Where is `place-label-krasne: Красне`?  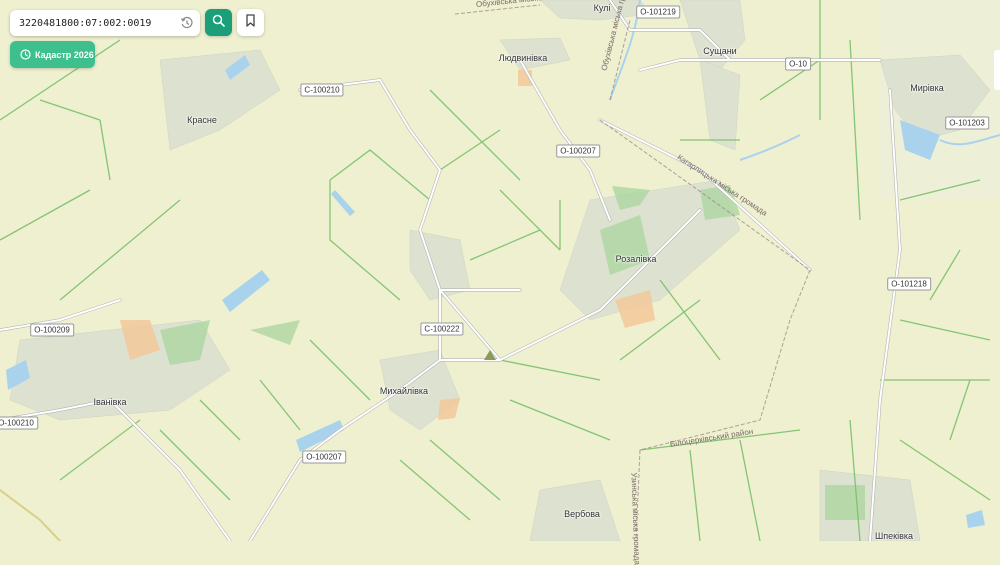 place-label-krasne: Красне is located at coordinates (202, 120).